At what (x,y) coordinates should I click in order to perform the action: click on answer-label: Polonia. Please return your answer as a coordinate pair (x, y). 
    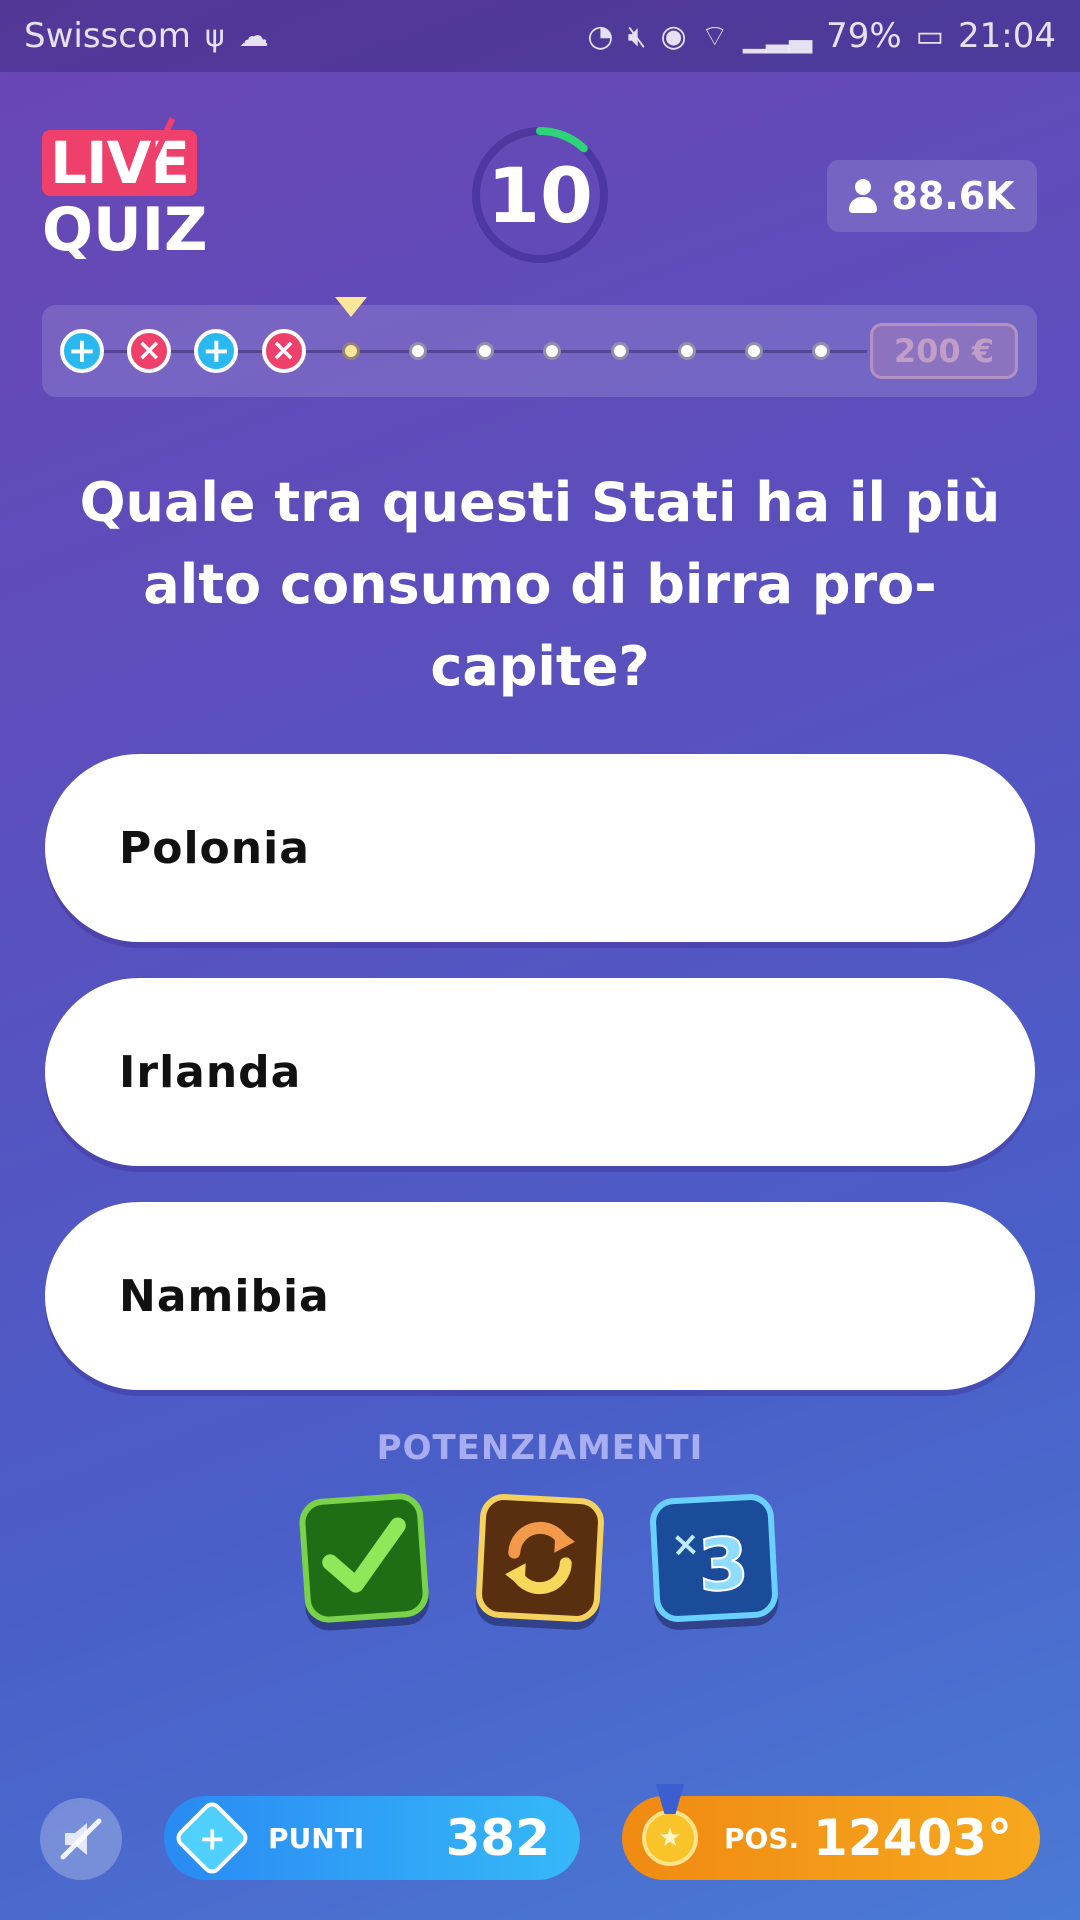
    Looking at the image, I should click on (214, 848).